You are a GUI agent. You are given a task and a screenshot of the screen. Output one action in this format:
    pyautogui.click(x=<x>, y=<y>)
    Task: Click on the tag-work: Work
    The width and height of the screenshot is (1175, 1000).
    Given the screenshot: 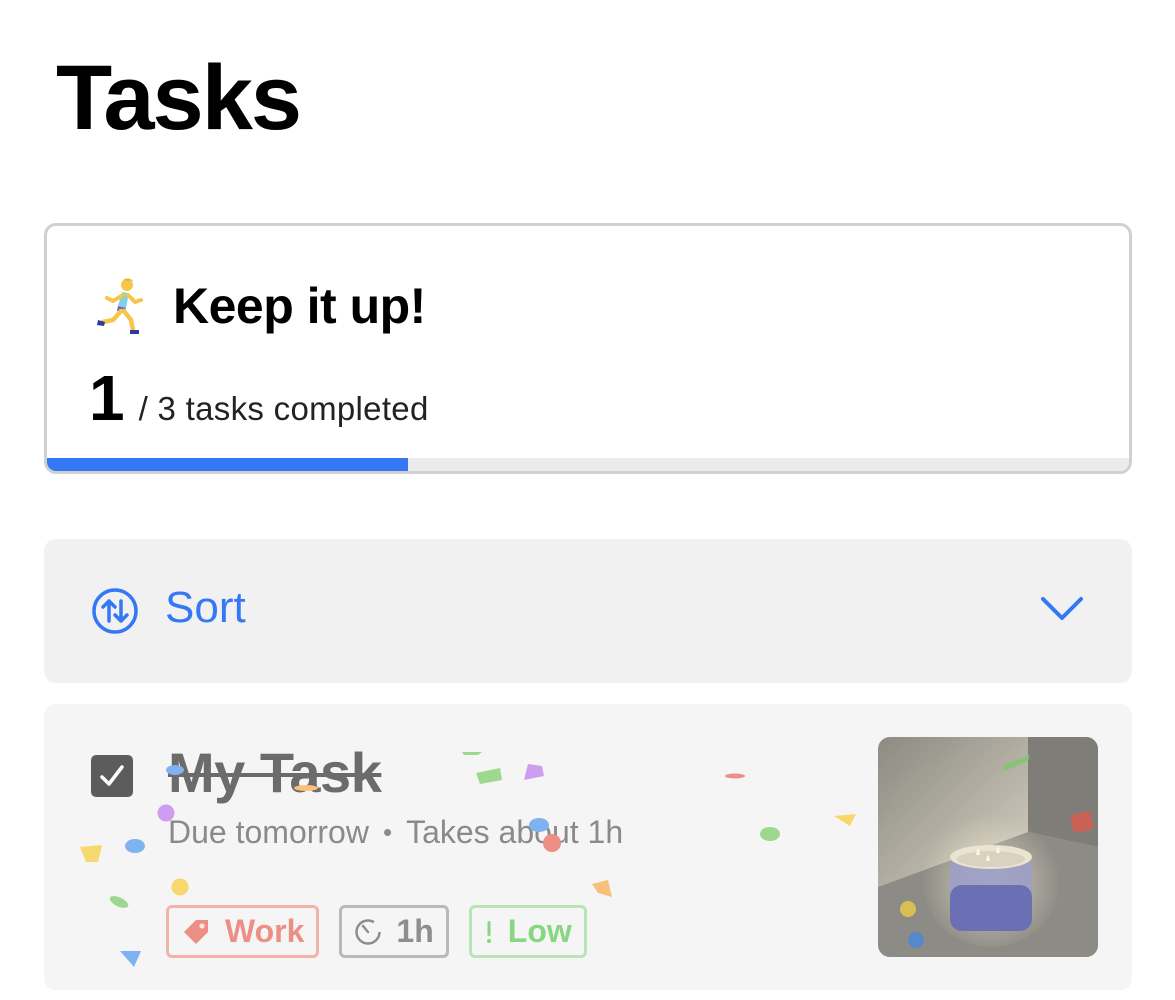 What is the action you would take?
    pyautogui.click(x=243, y=931)
    